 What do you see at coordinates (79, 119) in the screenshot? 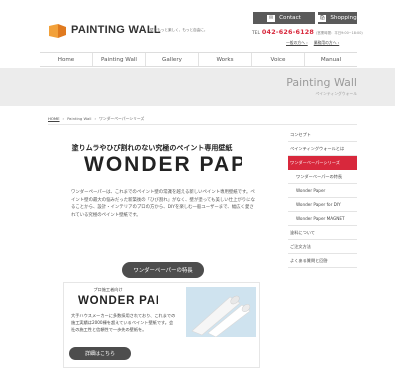
I see `breadcrumb-painting-wall: Painting Wall` at bounding box center [79, 119].